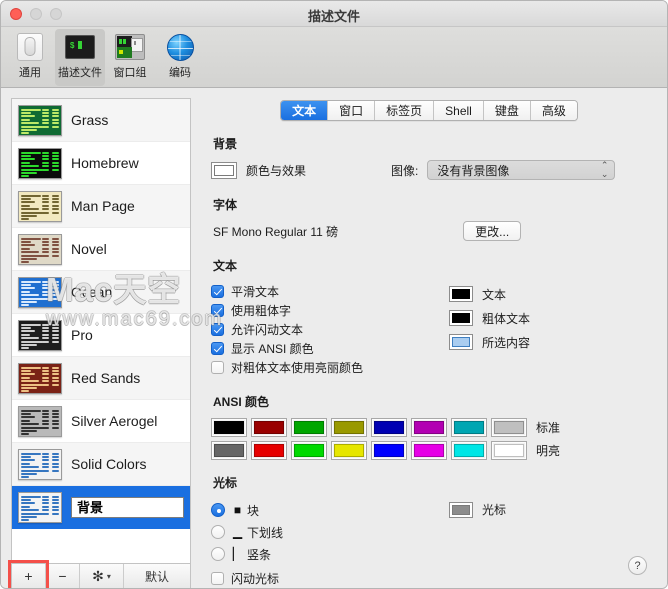 Image resolution: width=668 pixels, height=589 pixels. Describe the element at coordinates (405, 110) in the screenshot. I see `tab-标签页: 标签页` at that location.